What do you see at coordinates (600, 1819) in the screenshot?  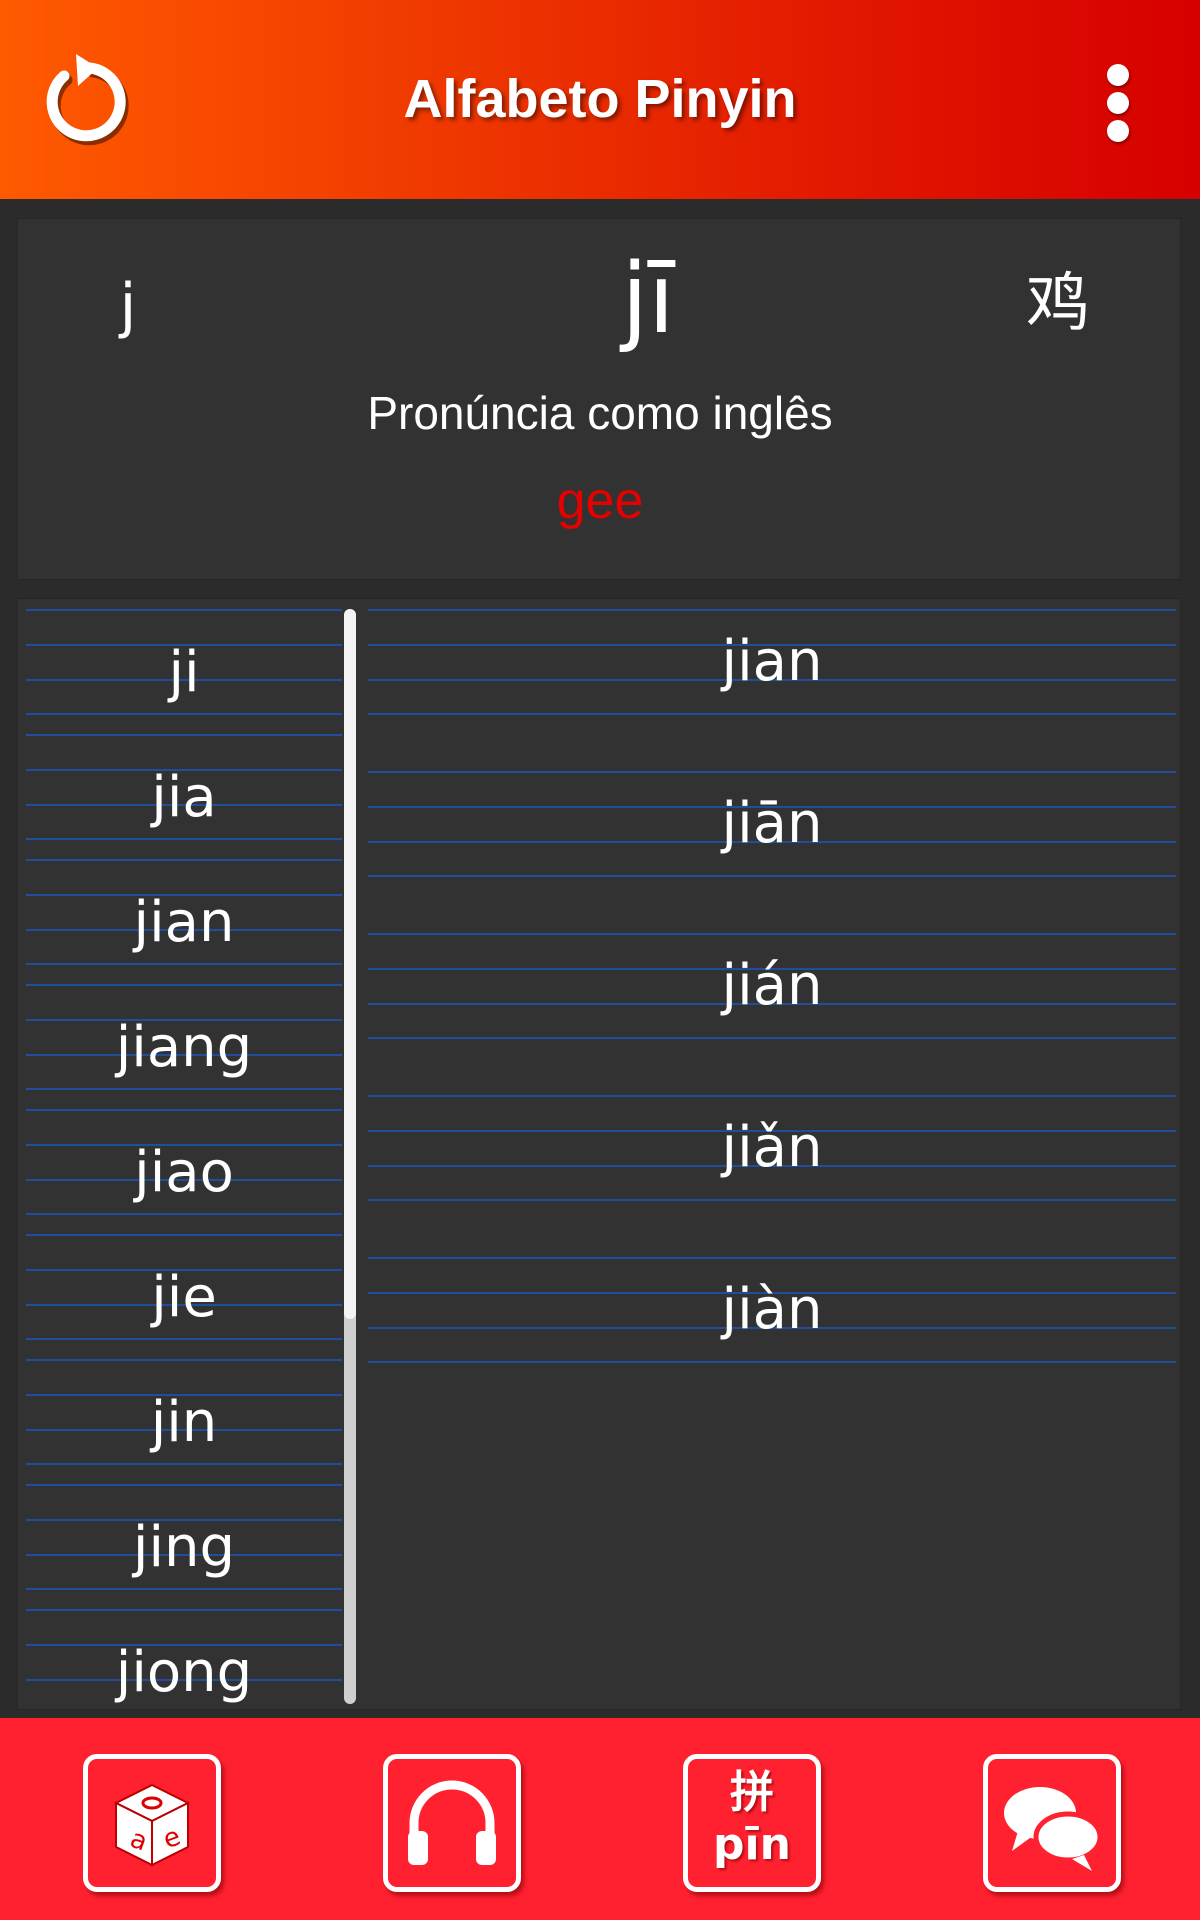 I see `bottom-nav: a e 拼 pīn` at bounding box center [600, 1819].